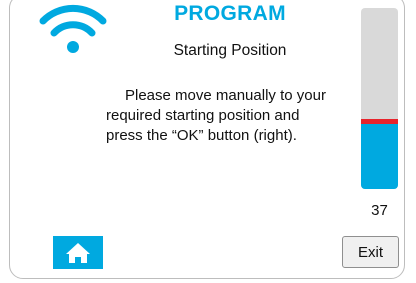 The image size is (416, 283). I want to click on home-button, so click(78, 252).